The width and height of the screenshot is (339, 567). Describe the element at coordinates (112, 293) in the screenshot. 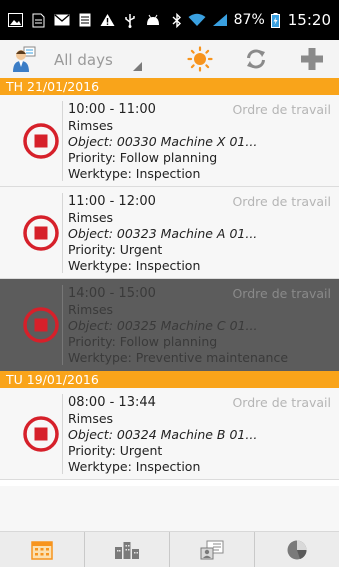

I see `item-time: 14:00 - 15:00` at that location.